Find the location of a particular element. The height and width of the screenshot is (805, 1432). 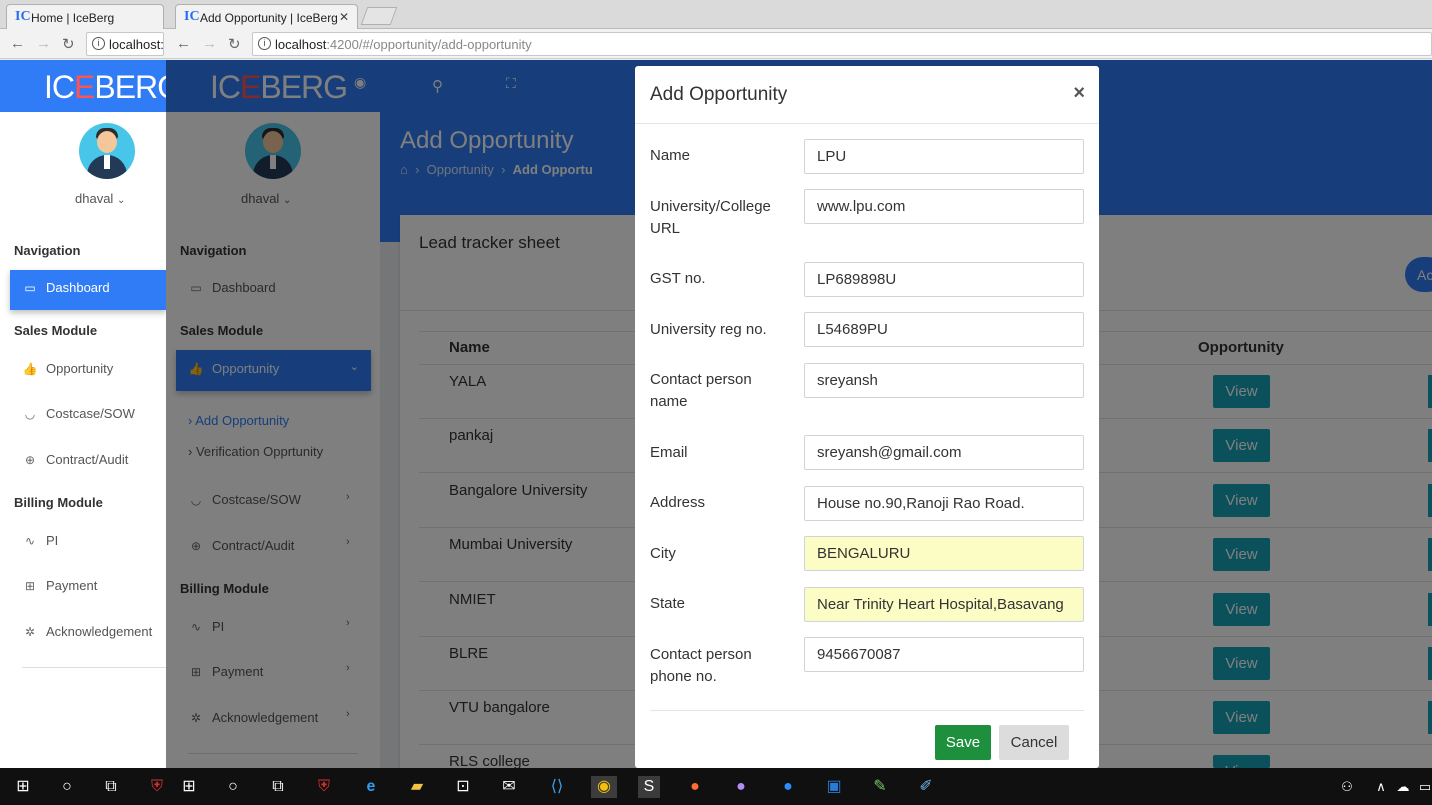

section-navigation: Navigation is located at coordinates (47, 250).